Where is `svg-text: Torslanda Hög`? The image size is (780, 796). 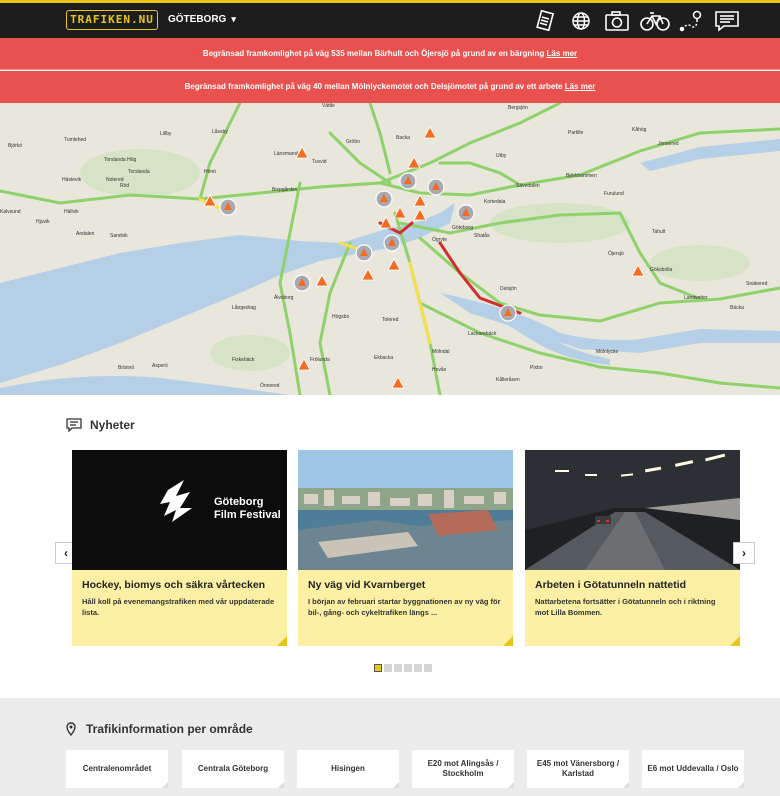
svg-text: Torslanda Hög is located at coordinates (120, 160).